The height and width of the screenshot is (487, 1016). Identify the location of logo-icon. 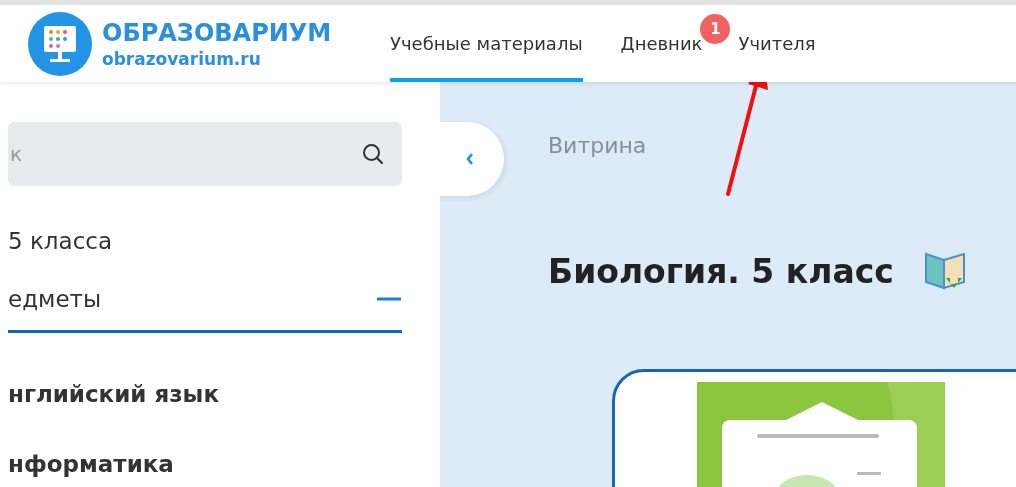
(60, 43).